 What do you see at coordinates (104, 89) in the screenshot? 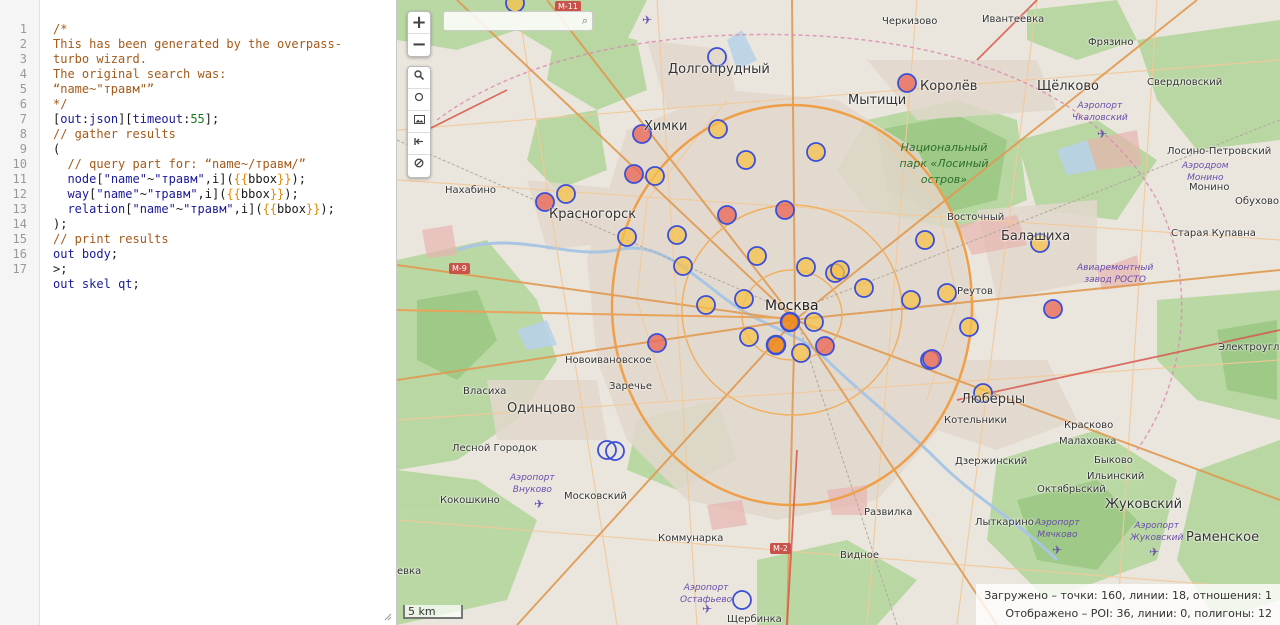
I see `code-token: “name~"травм"”` at bounding box center [104, 89].